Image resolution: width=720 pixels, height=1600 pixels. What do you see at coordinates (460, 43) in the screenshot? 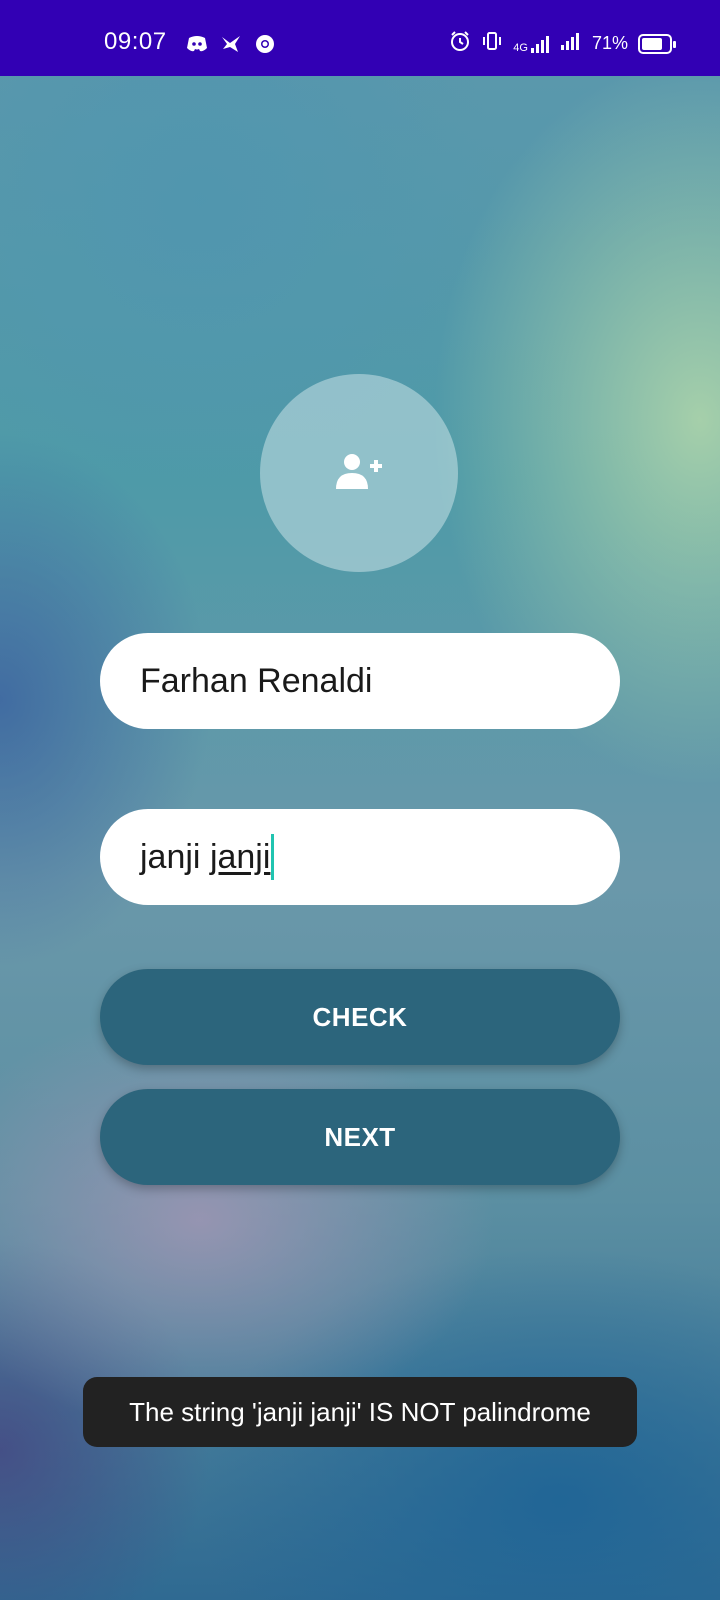
I see `alarm-icon` at bounding box center [460, 43].